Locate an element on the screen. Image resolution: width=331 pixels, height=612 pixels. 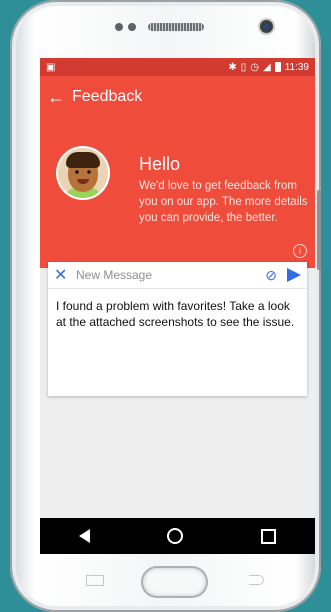
avatar is located at coordinates (83, 173).